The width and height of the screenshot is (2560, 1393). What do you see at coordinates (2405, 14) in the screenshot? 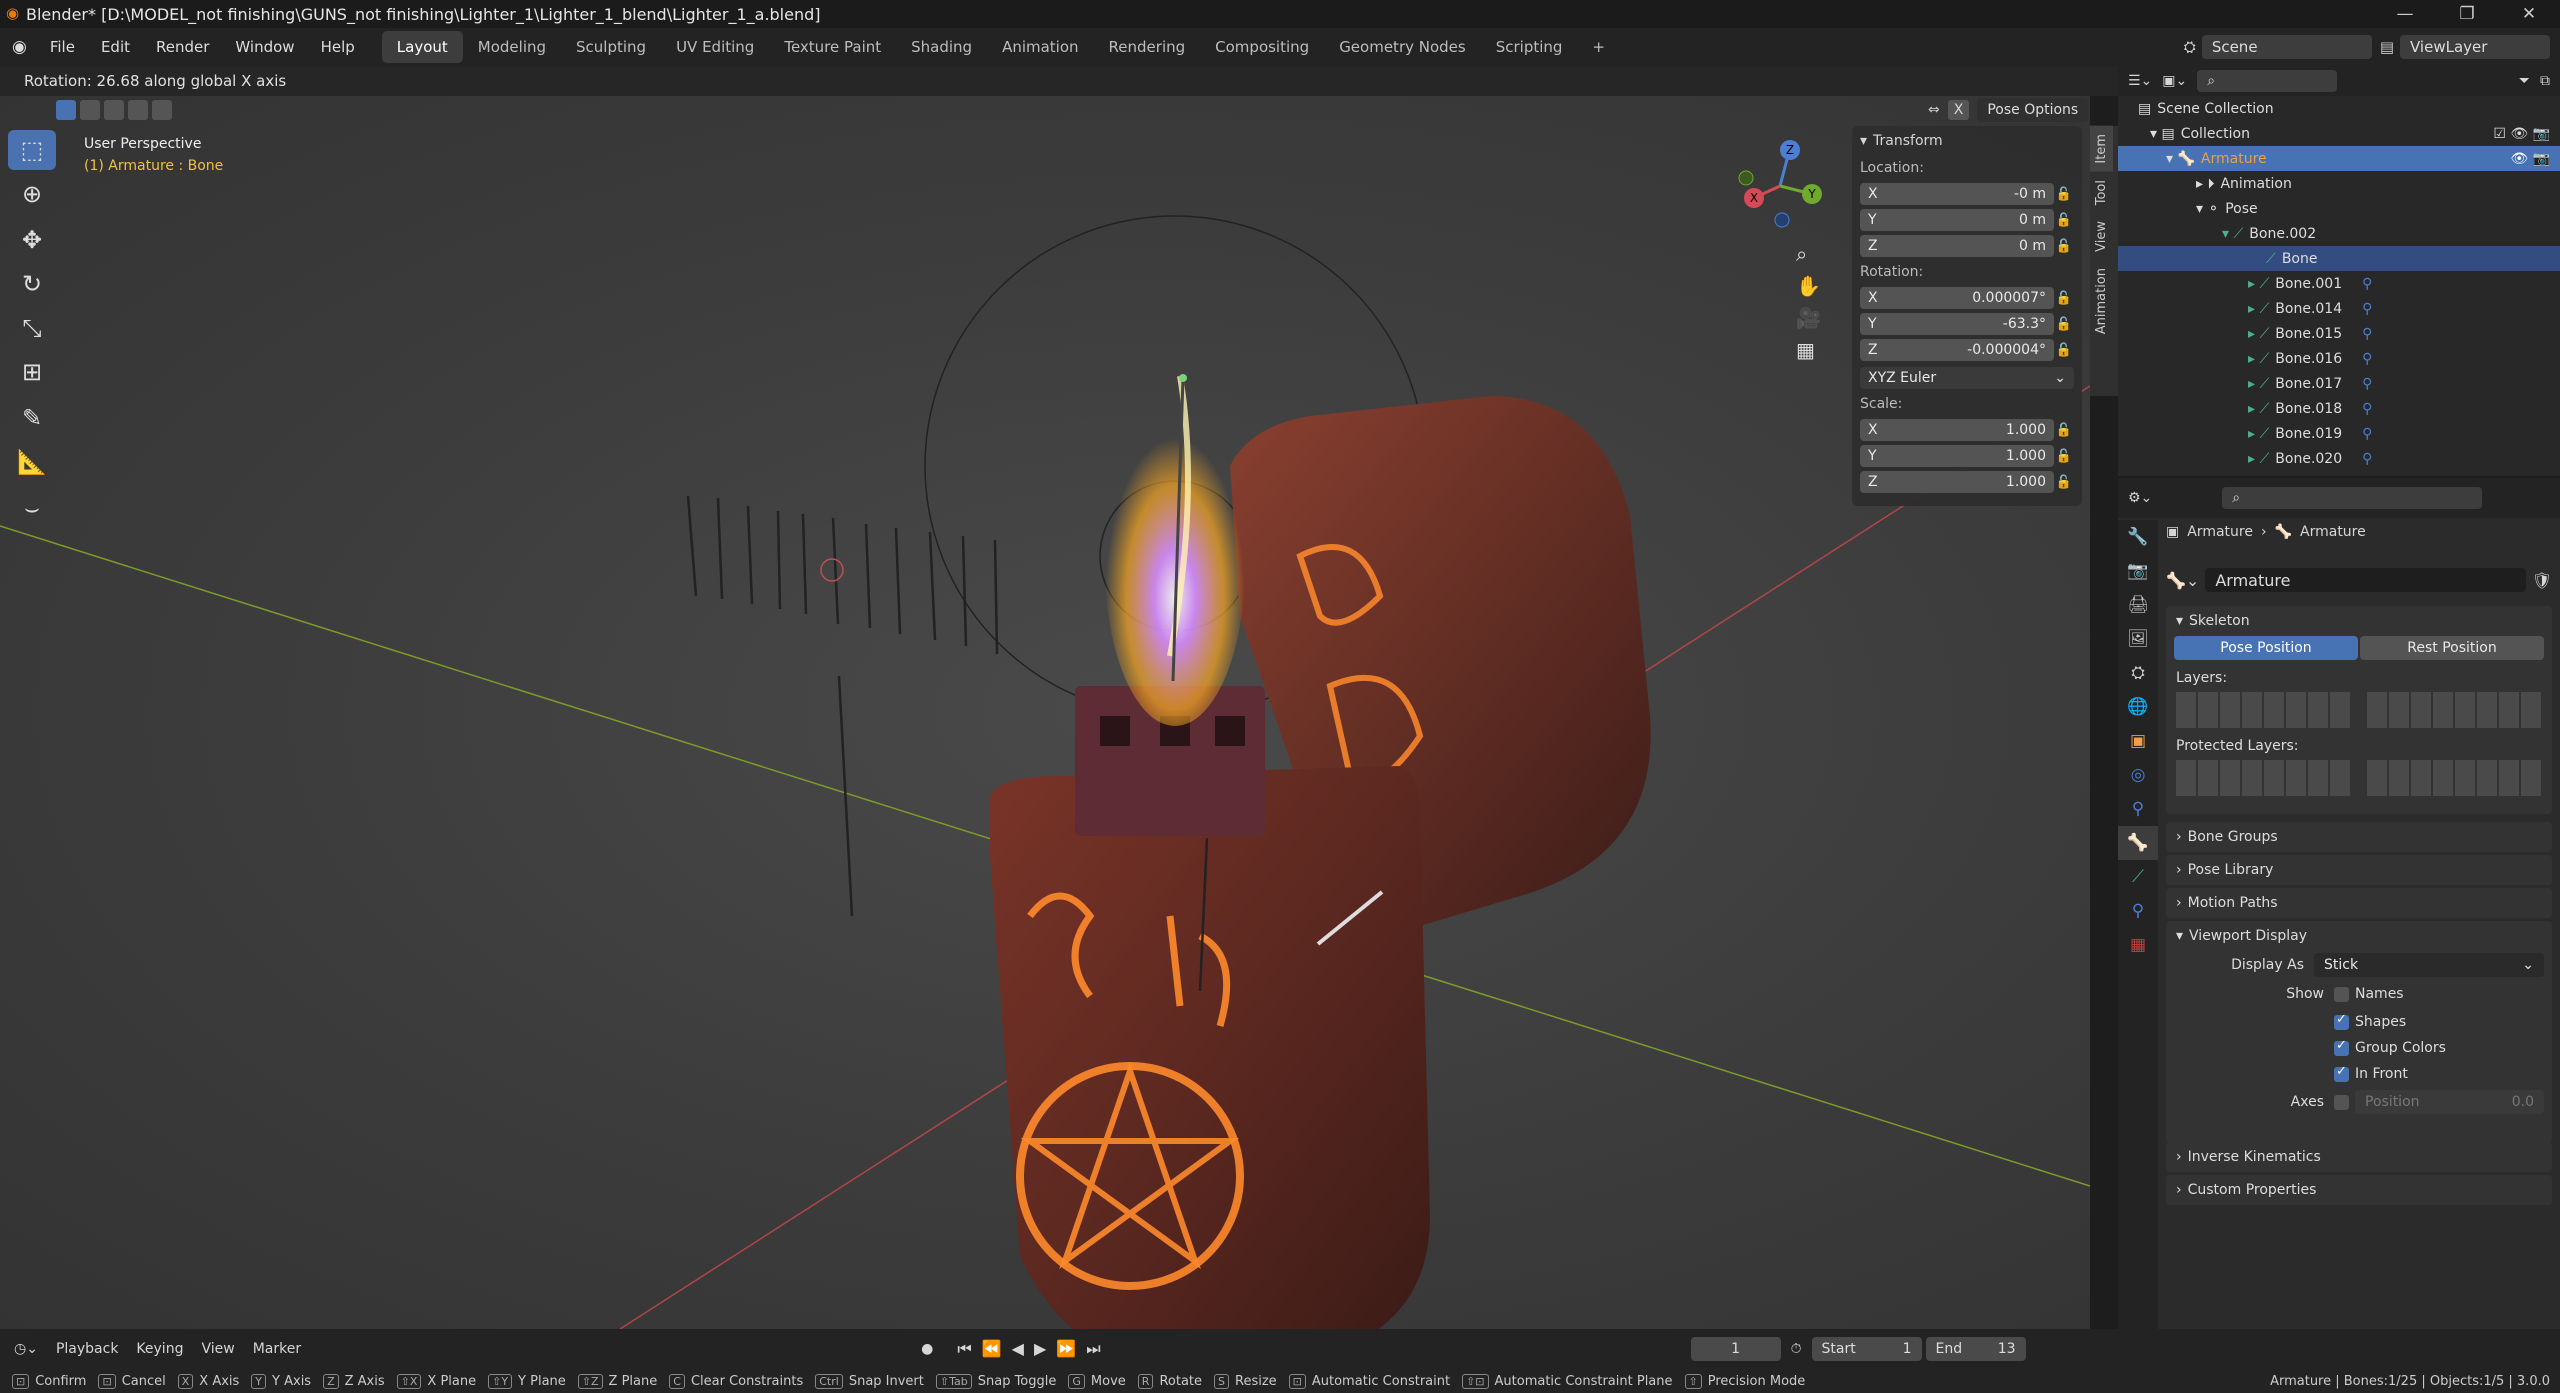
I see `minimize-button: —` at bounding box center [2405, 14].